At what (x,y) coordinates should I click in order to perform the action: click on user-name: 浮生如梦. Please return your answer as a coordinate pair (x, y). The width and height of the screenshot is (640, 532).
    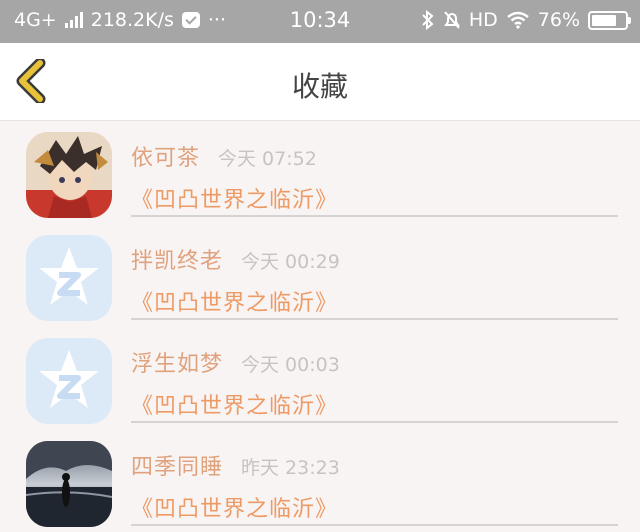
    Looking at the image, I should click on (177, 362).